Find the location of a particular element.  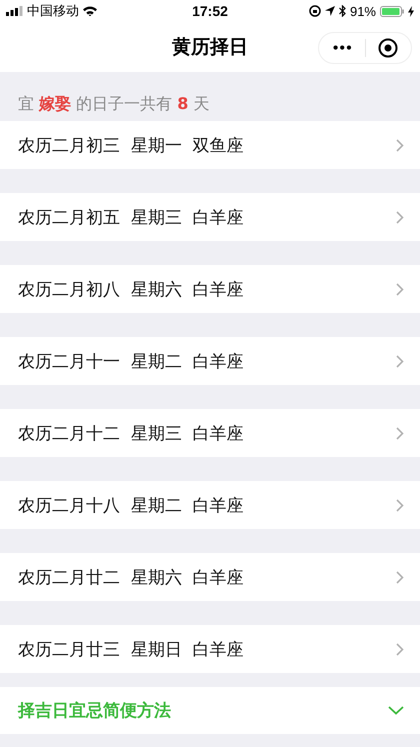

battery-icon is located at coordinates (392, 11).